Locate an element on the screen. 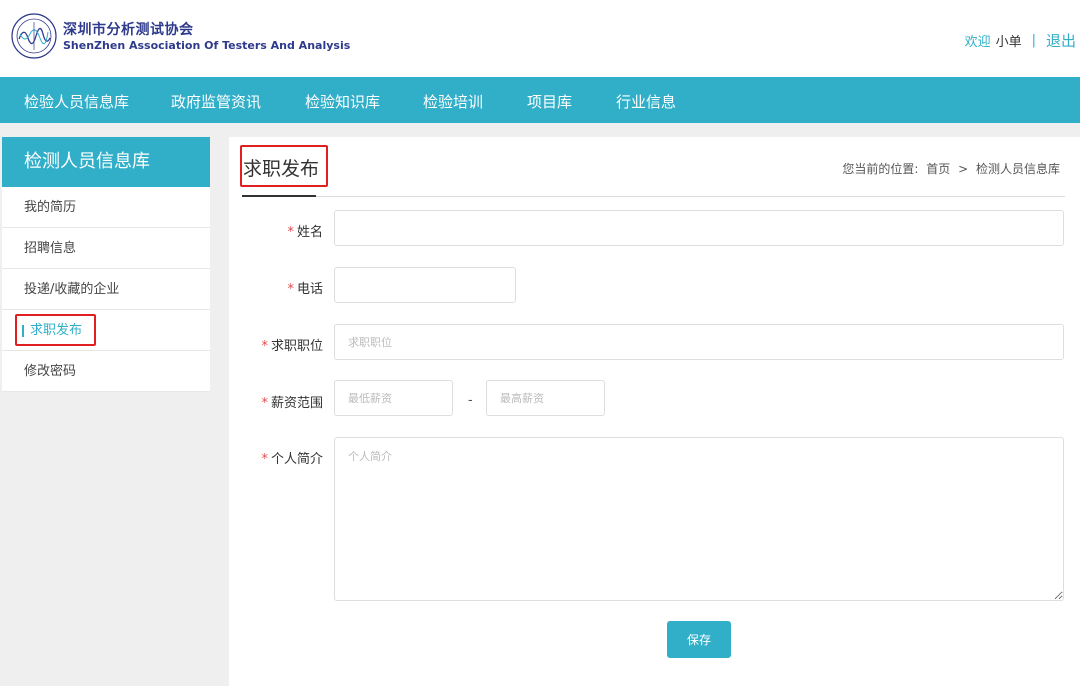 This screenshot has height=686, width=1080. nav-item-knowledge-base: 检验知识库 is located at coordinates (342, 101).